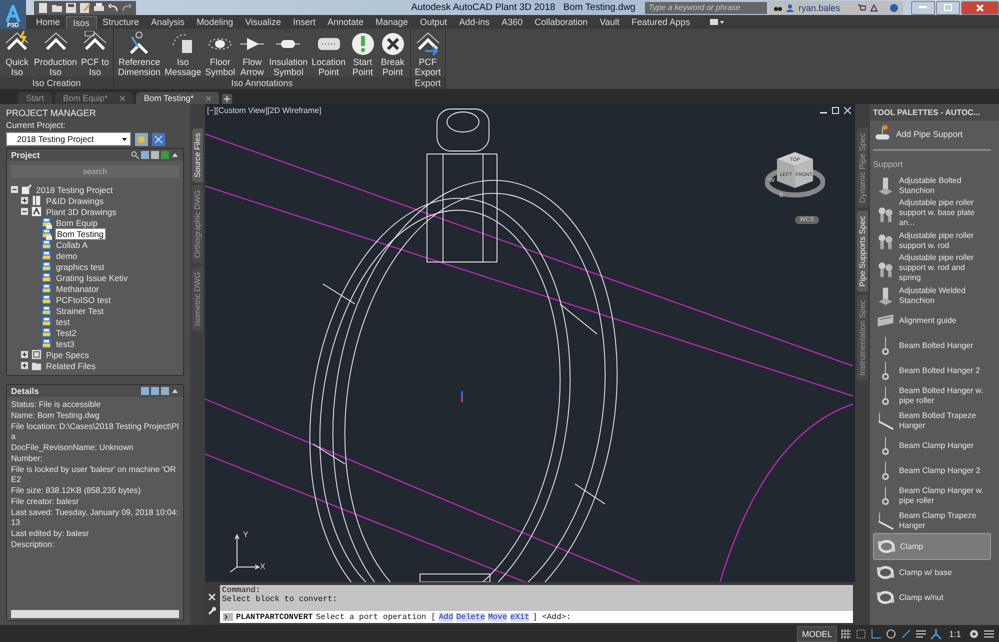 The width and height of the screenshot is (999, 642). Describe the element at coordinates (80, 267) in the screenshot. I see `tree-item: graphics test` at that location.